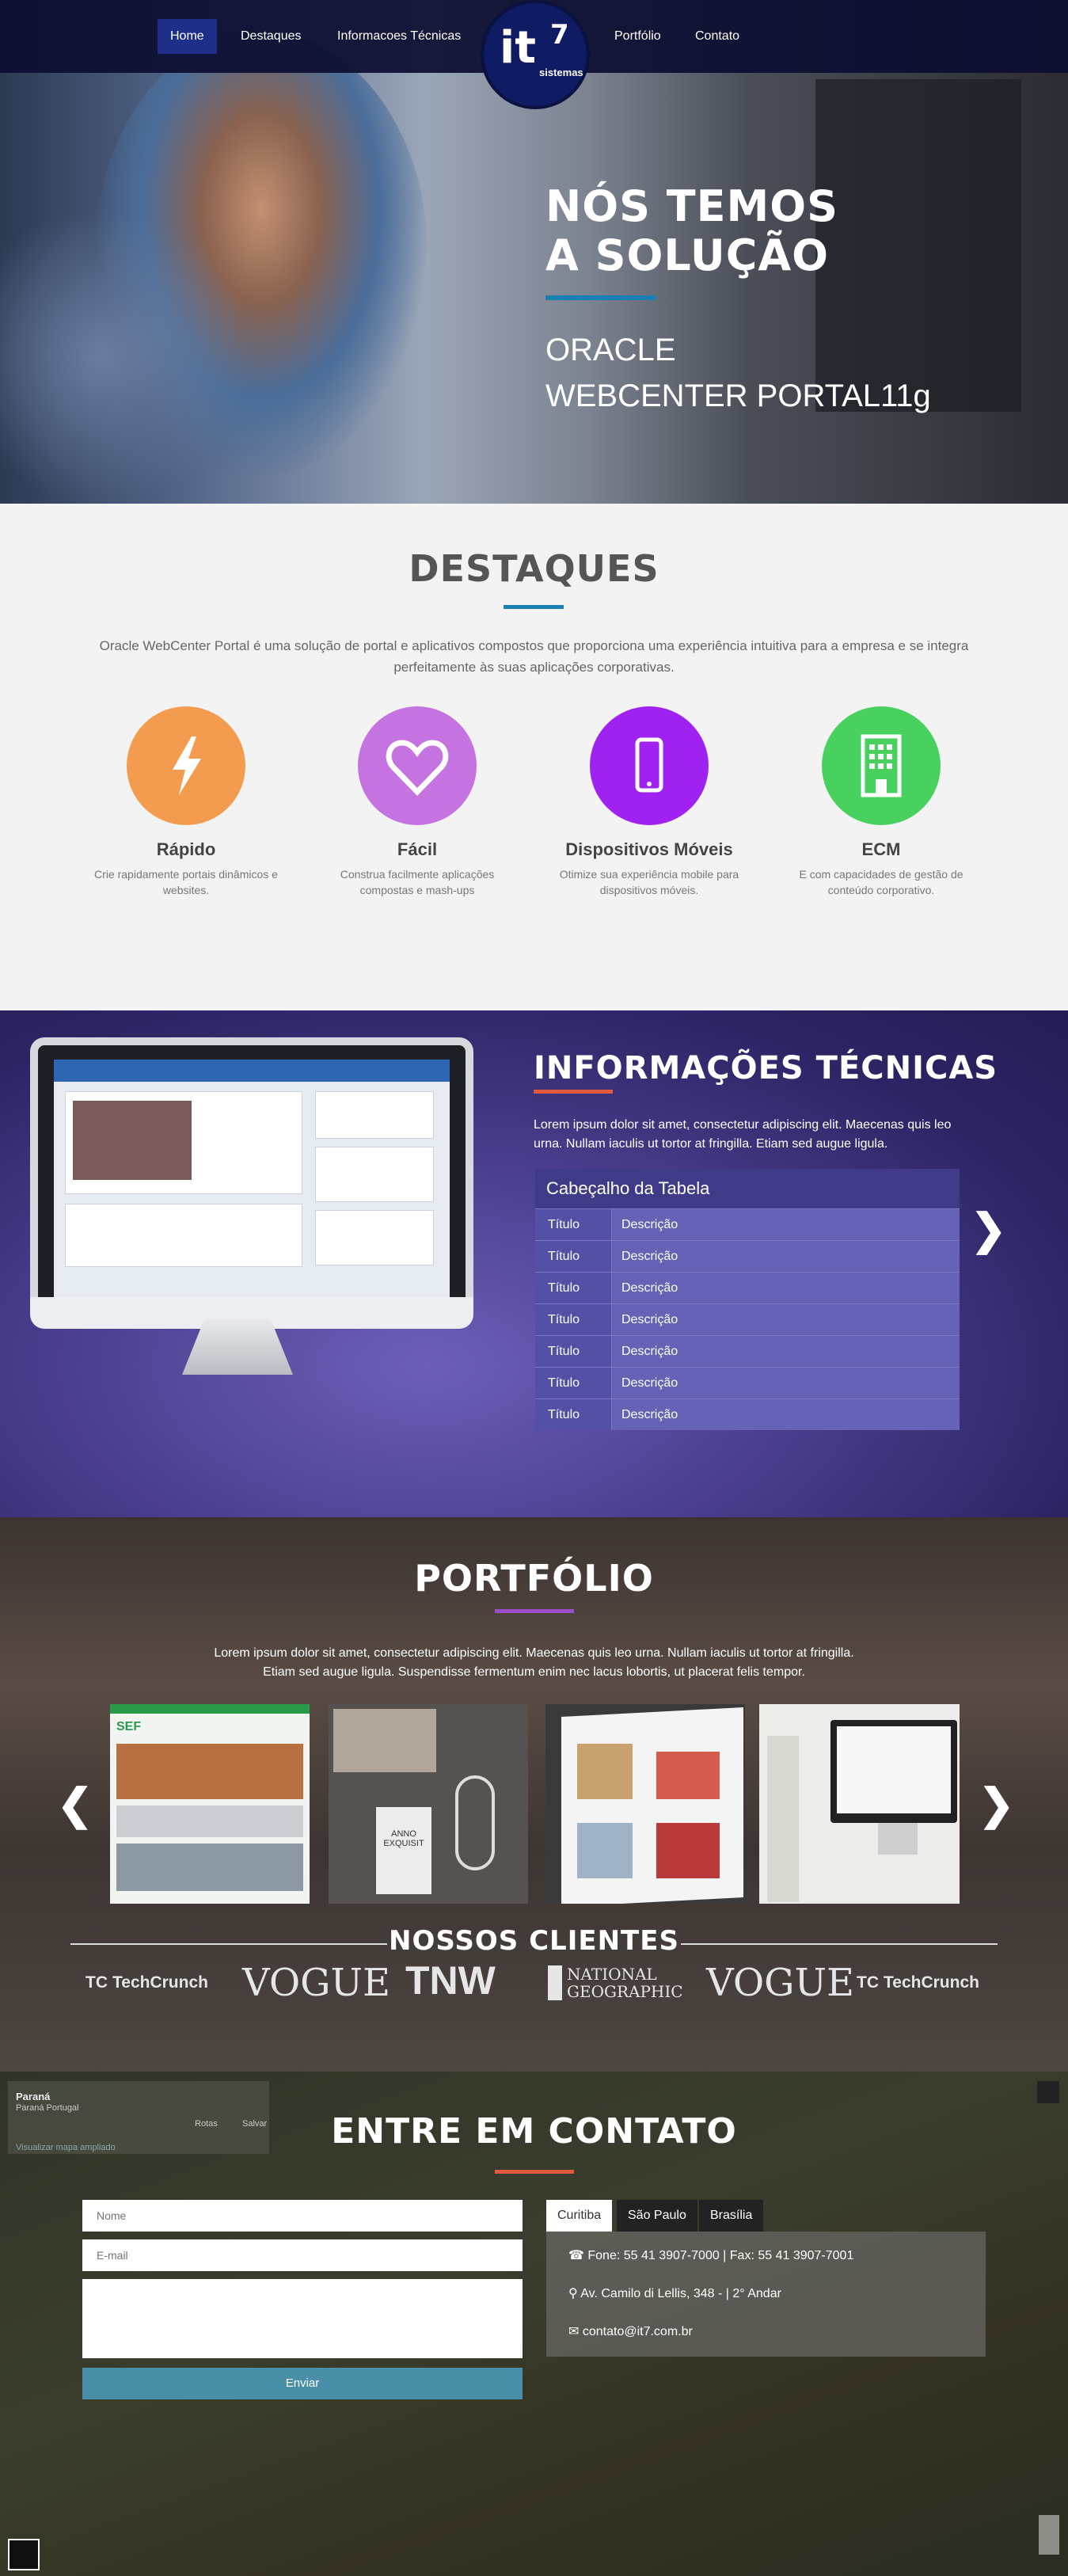 The image size is (1068, 2576). What do you see at coordinates (649, 849) in the screenshot?
I see `feature-name: Dispositivos Móveis` at bounding box center [649, 849].